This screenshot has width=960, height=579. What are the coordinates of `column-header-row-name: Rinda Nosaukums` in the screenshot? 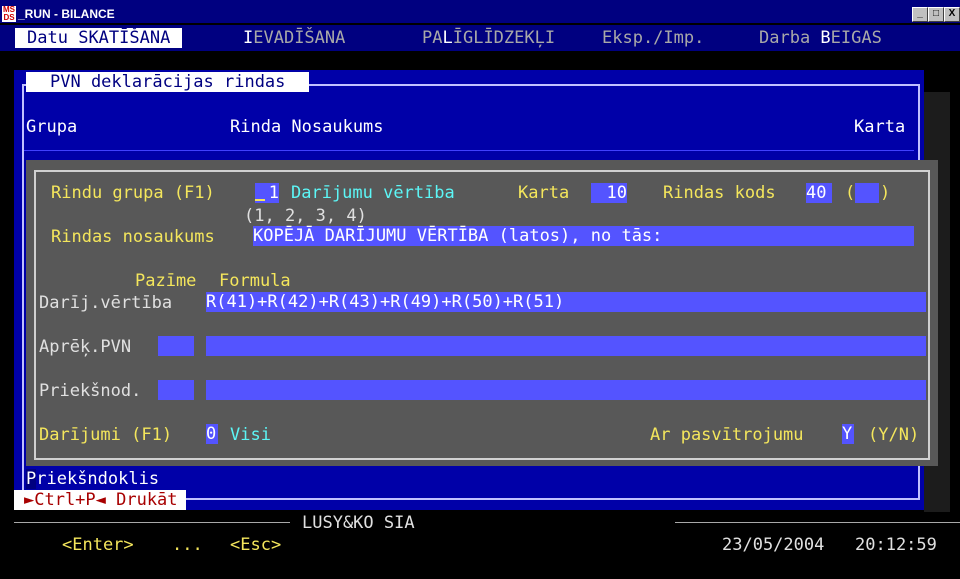 It's located at (307, 127).